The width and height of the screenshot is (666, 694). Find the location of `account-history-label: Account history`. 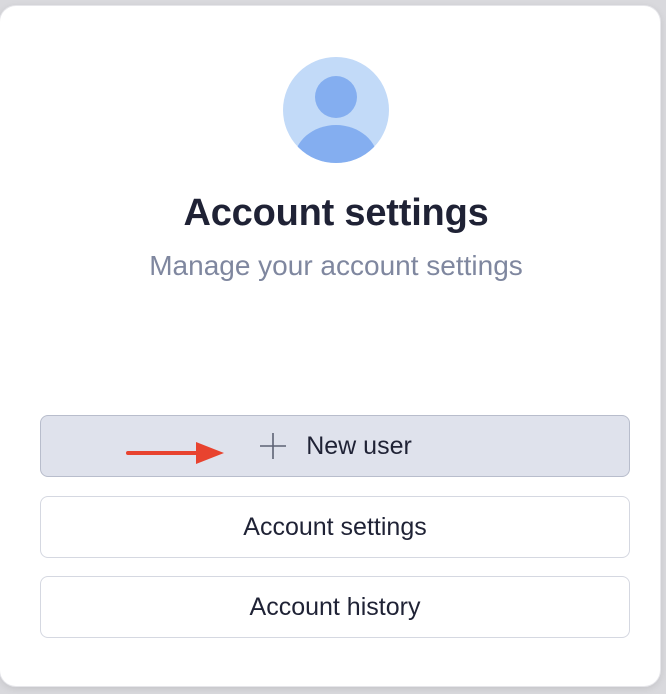

account-history-label: Account history is located at coordinates (335, 606).